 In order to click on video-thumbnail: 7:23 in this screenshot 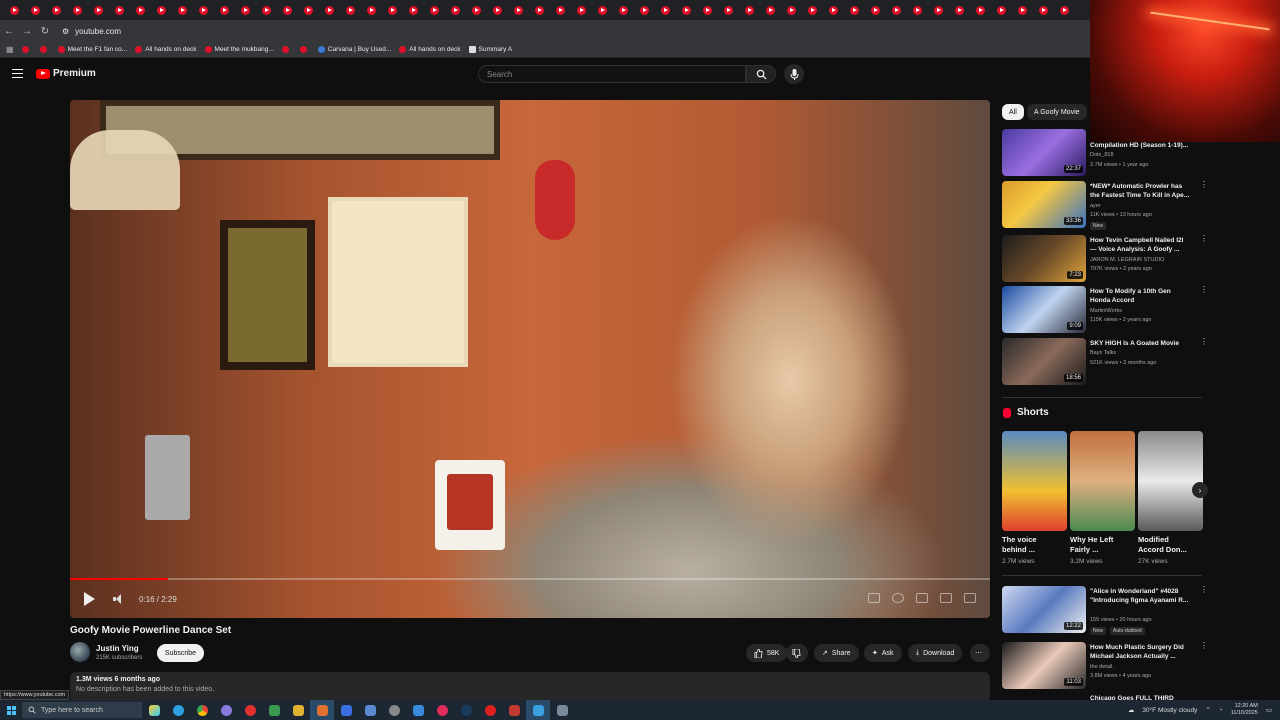, I will do `click(1044, 258)`.